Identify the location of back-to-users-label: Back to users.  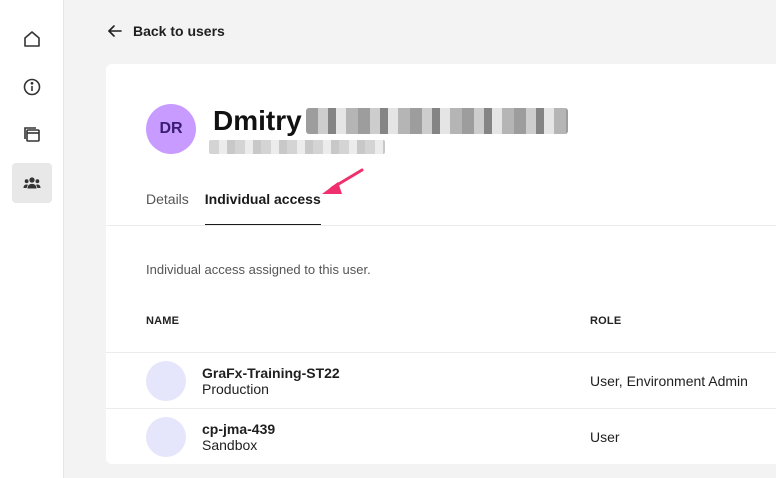
(179, 31).